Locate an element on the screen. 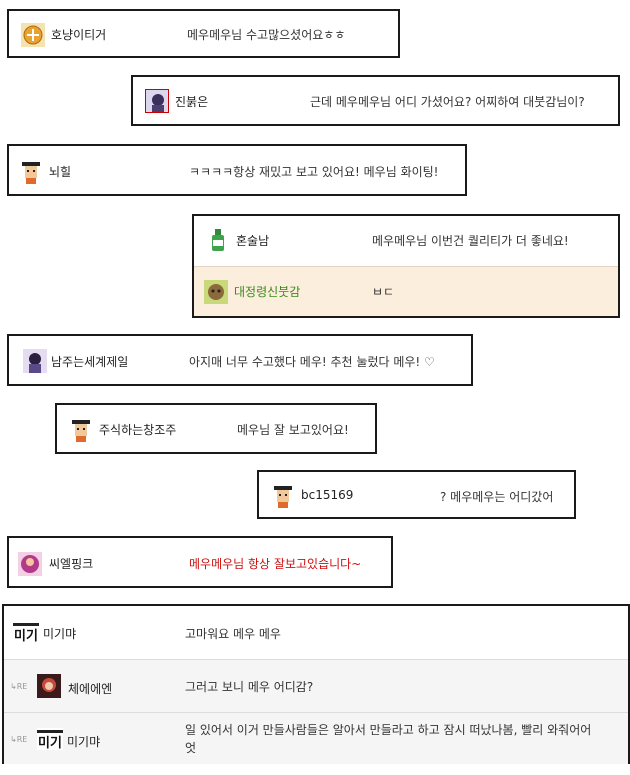 Image resolution: width=630 pixels, height=775 pixels. comment-author: 진붉은 is located at coordinates (191, 101).